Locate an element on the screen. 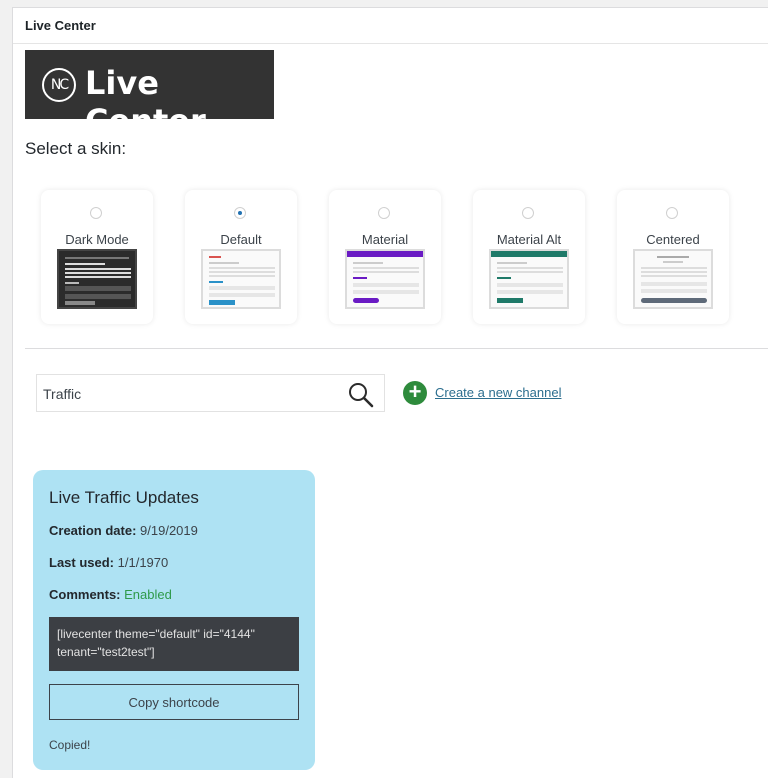 The height and width of the screenshot is (778, 768). material-thumbnail is located at coordinates (385, 279).